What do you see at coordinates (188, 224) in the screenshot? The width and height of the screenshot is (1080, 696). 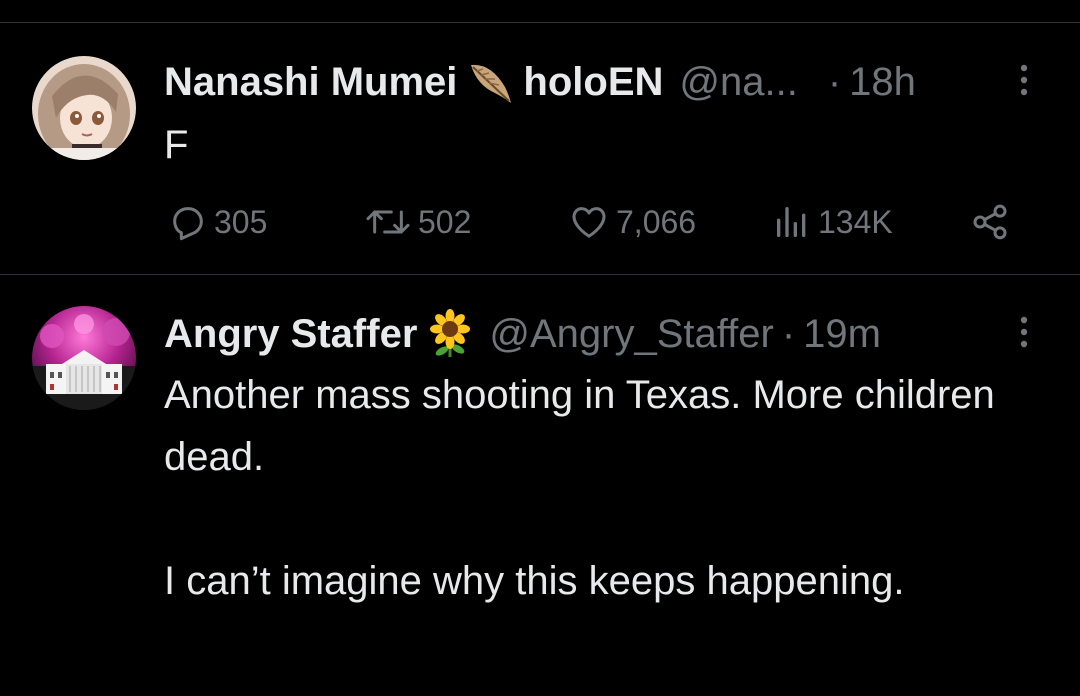 I see `reply-icon` at bounding box center [188, 224].